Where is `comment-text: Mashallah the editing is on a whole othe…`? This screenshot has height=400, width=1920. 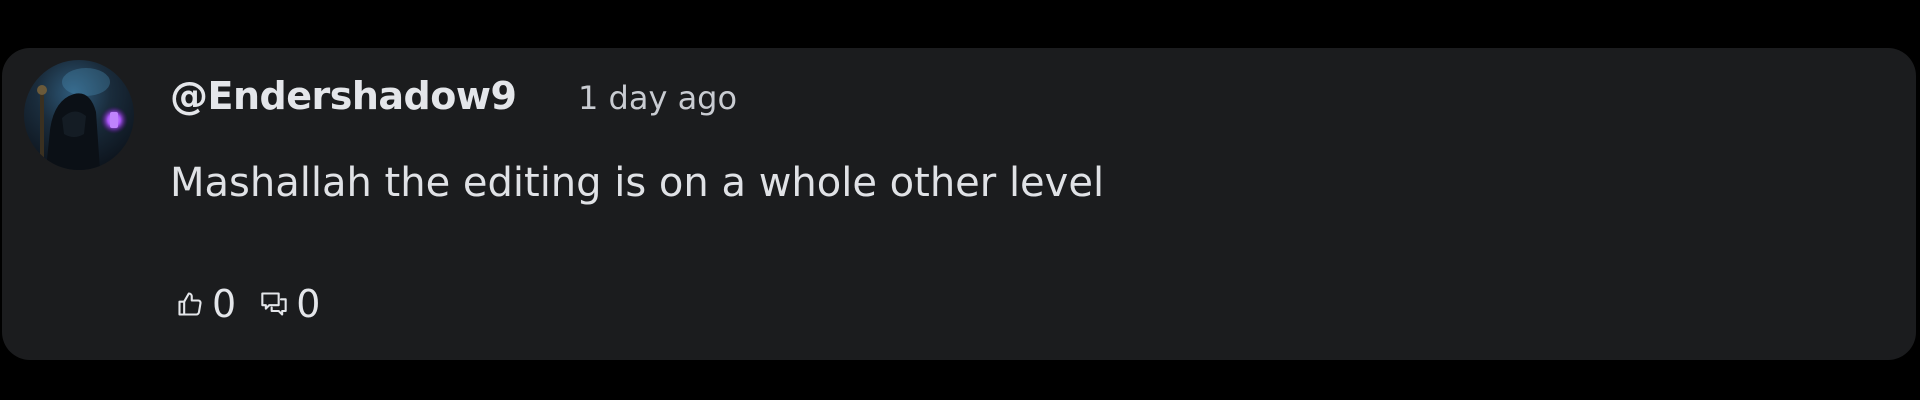
comment-text: Mashallah the editing is on a whole othe… is located at coordinates (637, 183).